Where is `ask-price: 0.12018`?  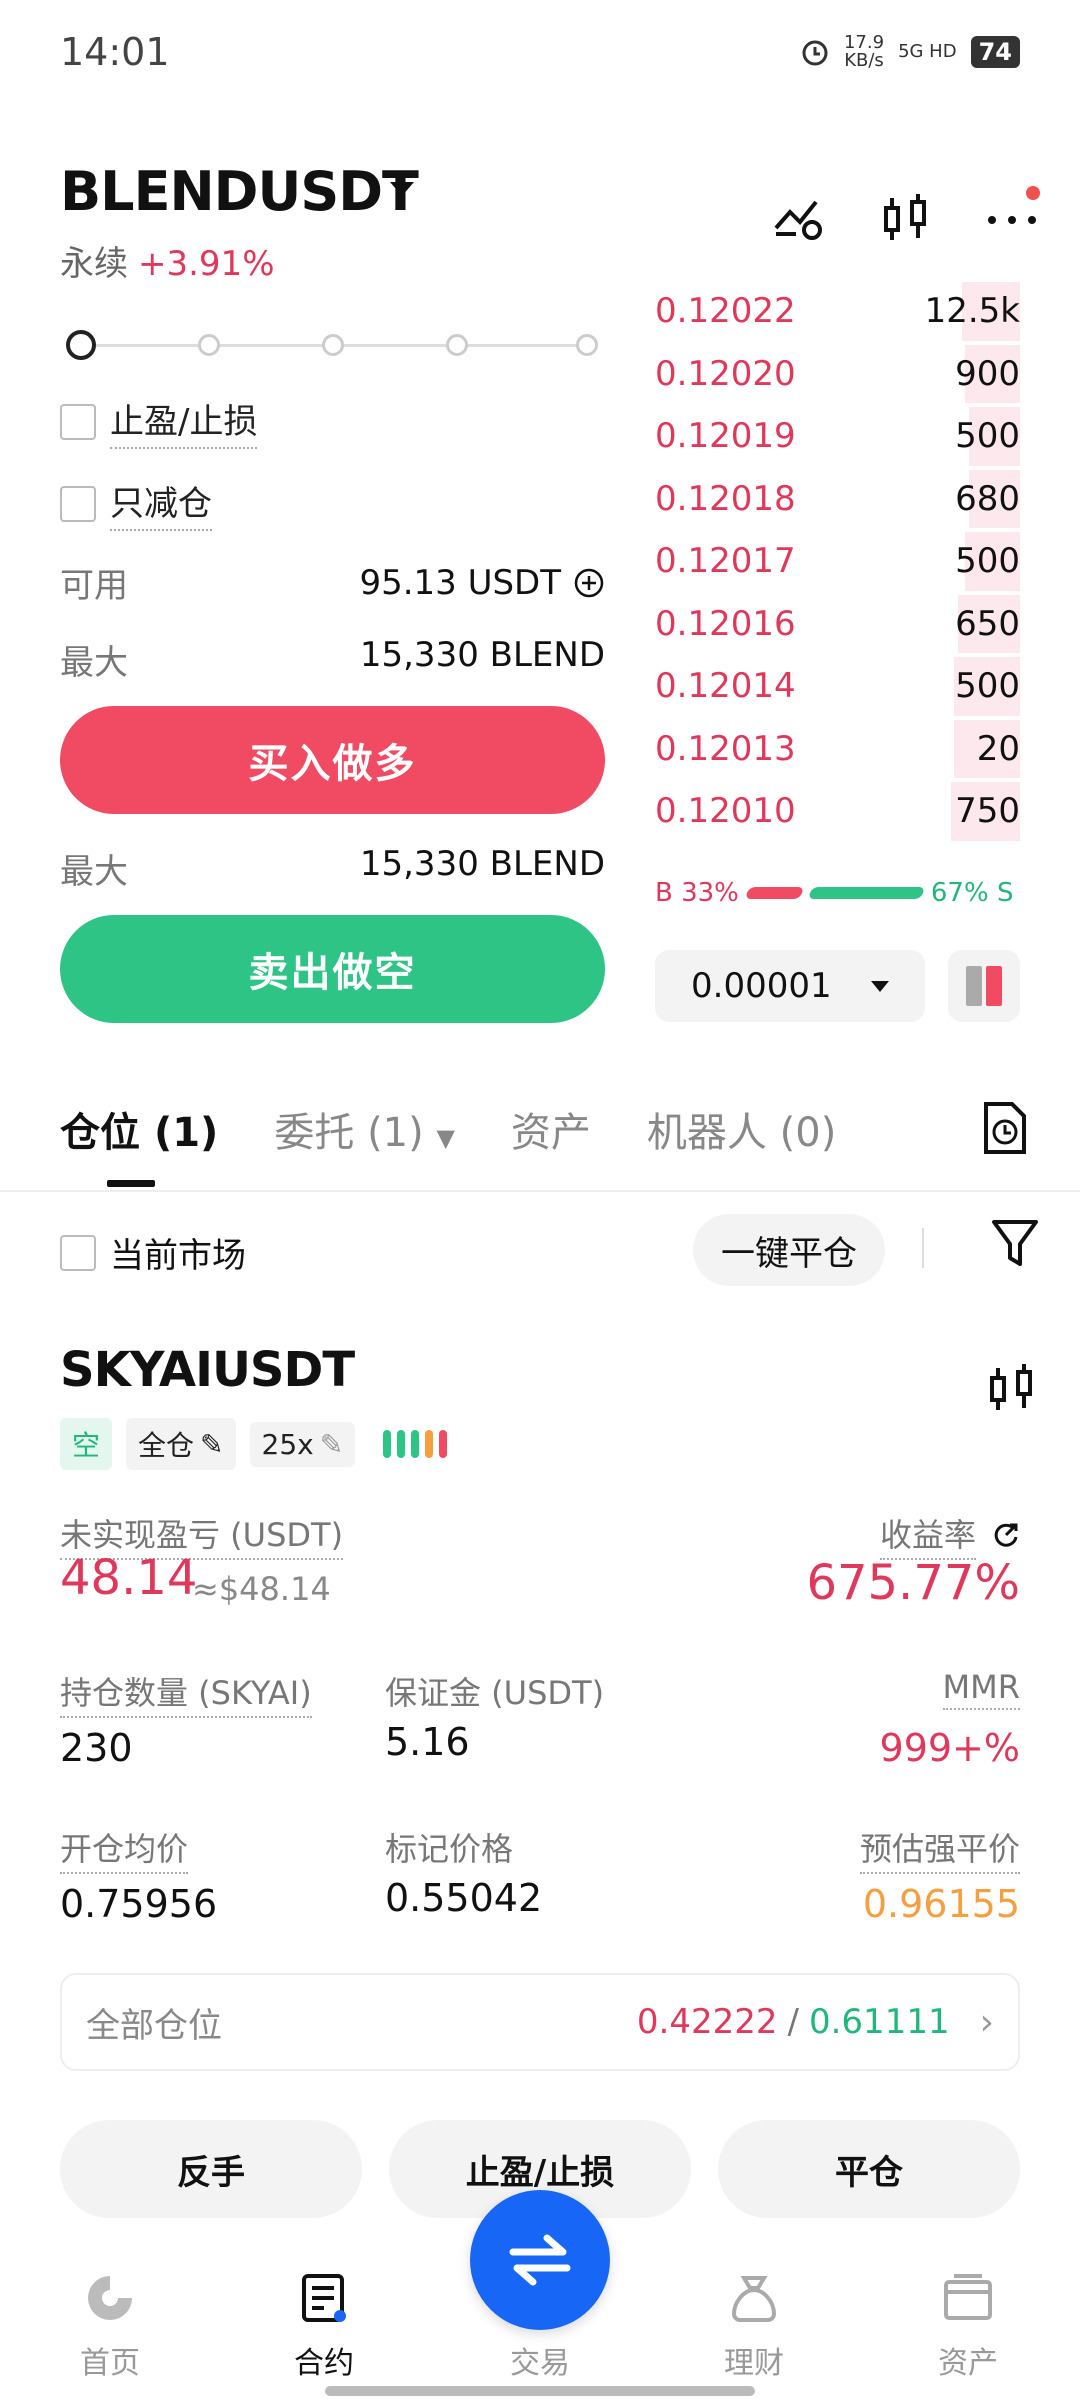
ask-price: 0.12018 is located at coordinates (725, 498).